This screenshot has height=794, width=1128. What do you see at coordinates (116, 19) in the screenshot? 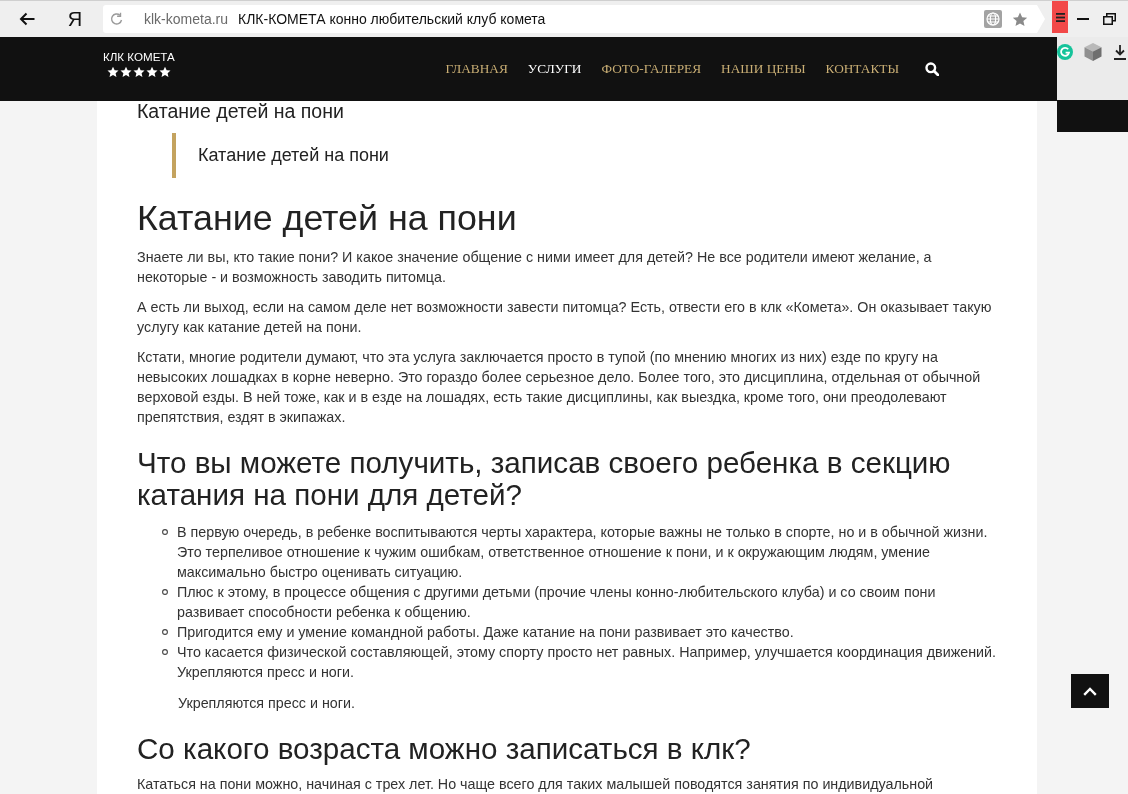
I see `reload-icon` at bounding box center [116, 19].